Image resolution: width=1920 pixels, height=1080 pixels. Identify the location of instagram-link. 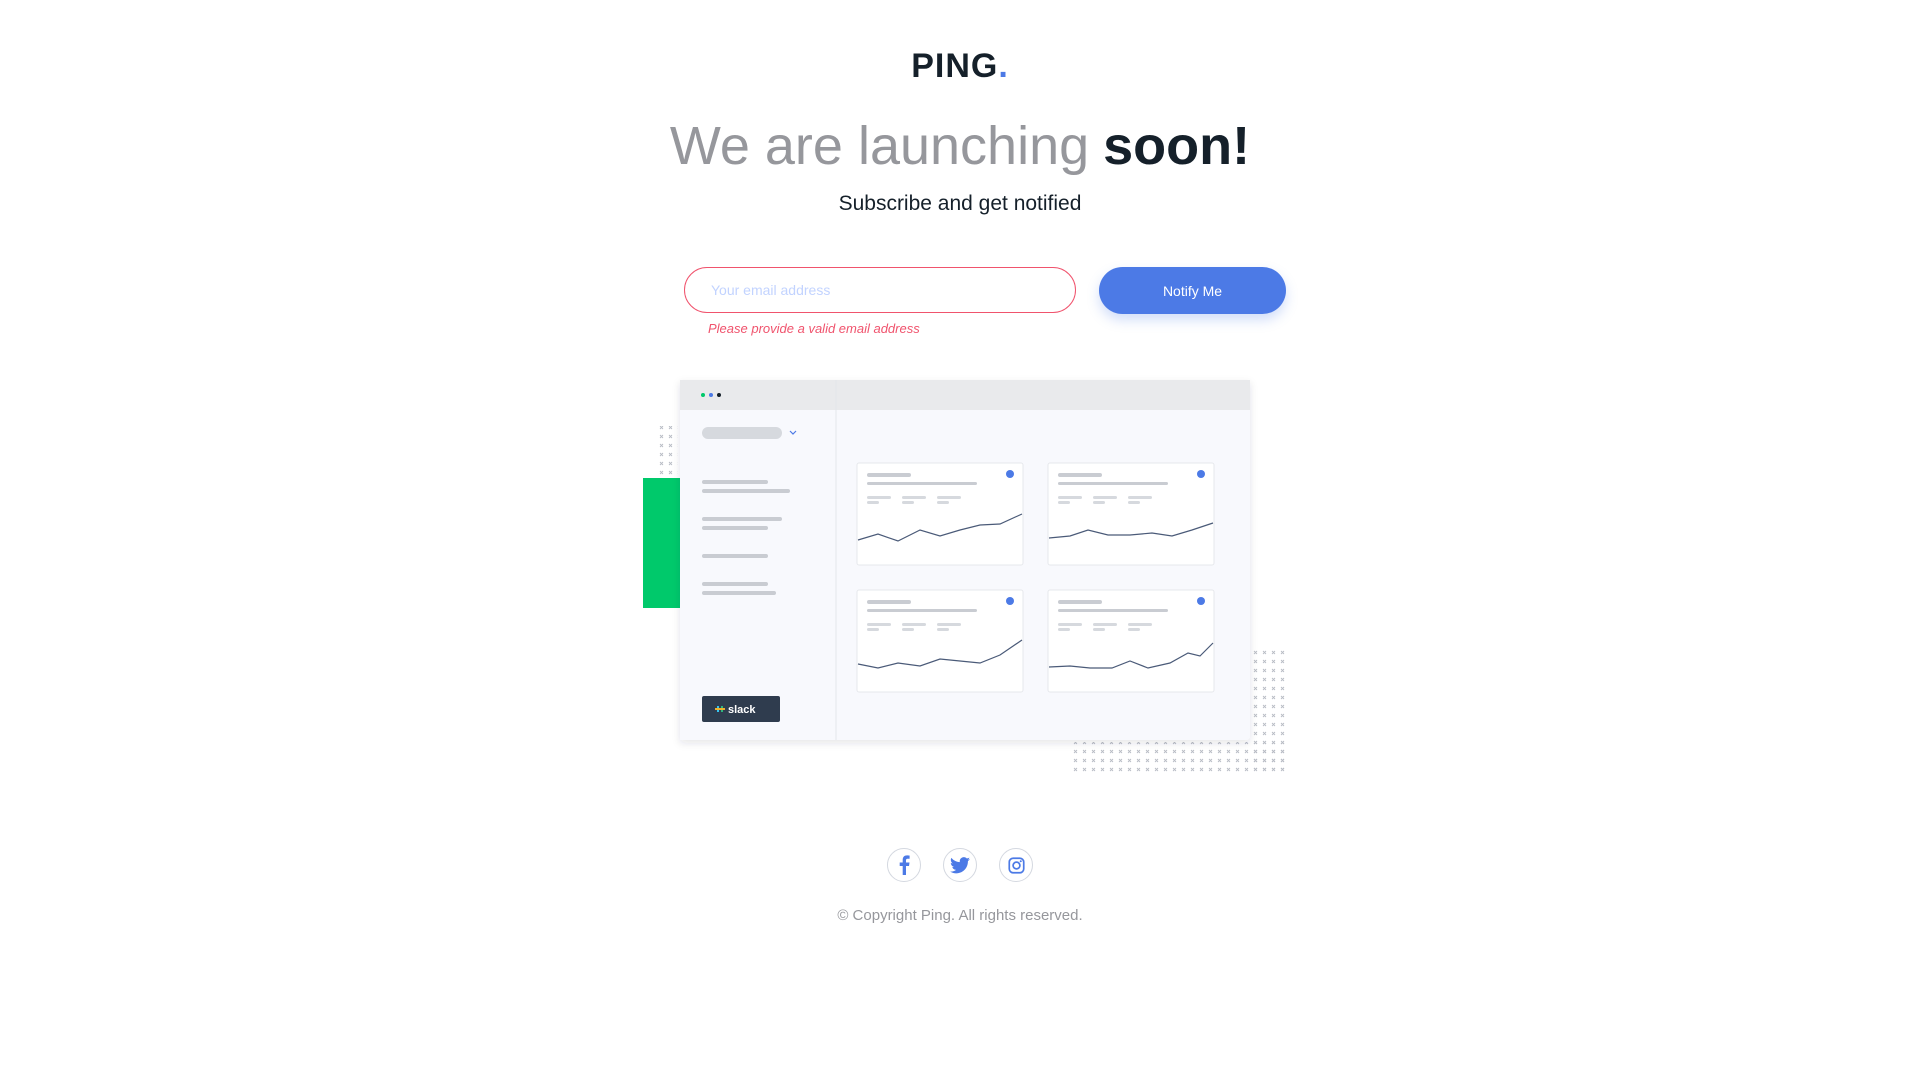
(1016, 865).